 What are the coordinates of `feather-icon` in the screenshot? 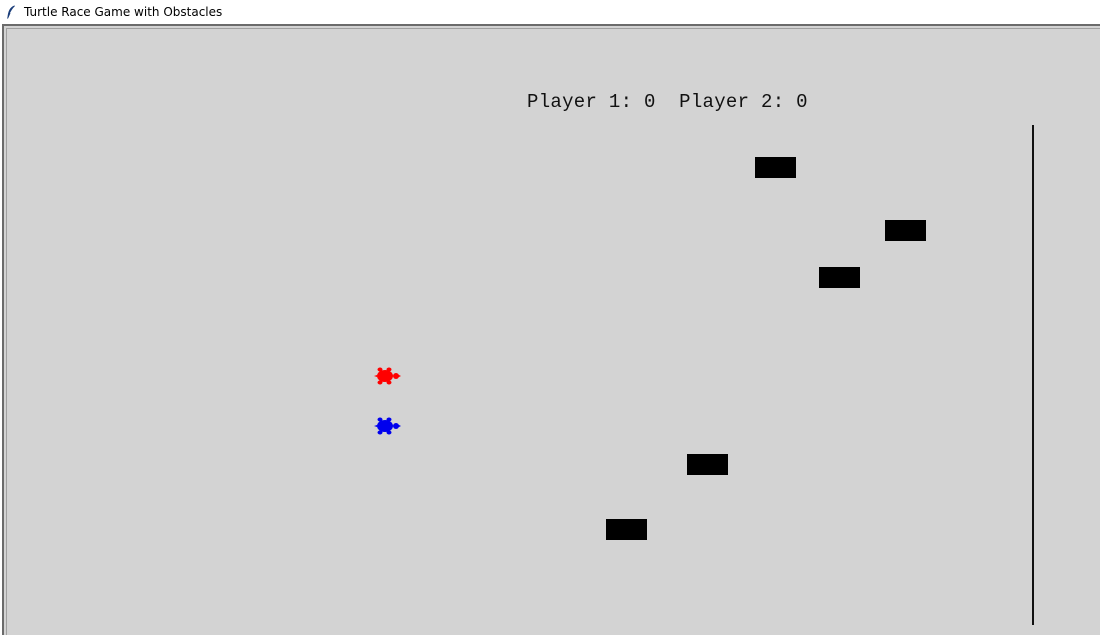 It's located at (11, 12).